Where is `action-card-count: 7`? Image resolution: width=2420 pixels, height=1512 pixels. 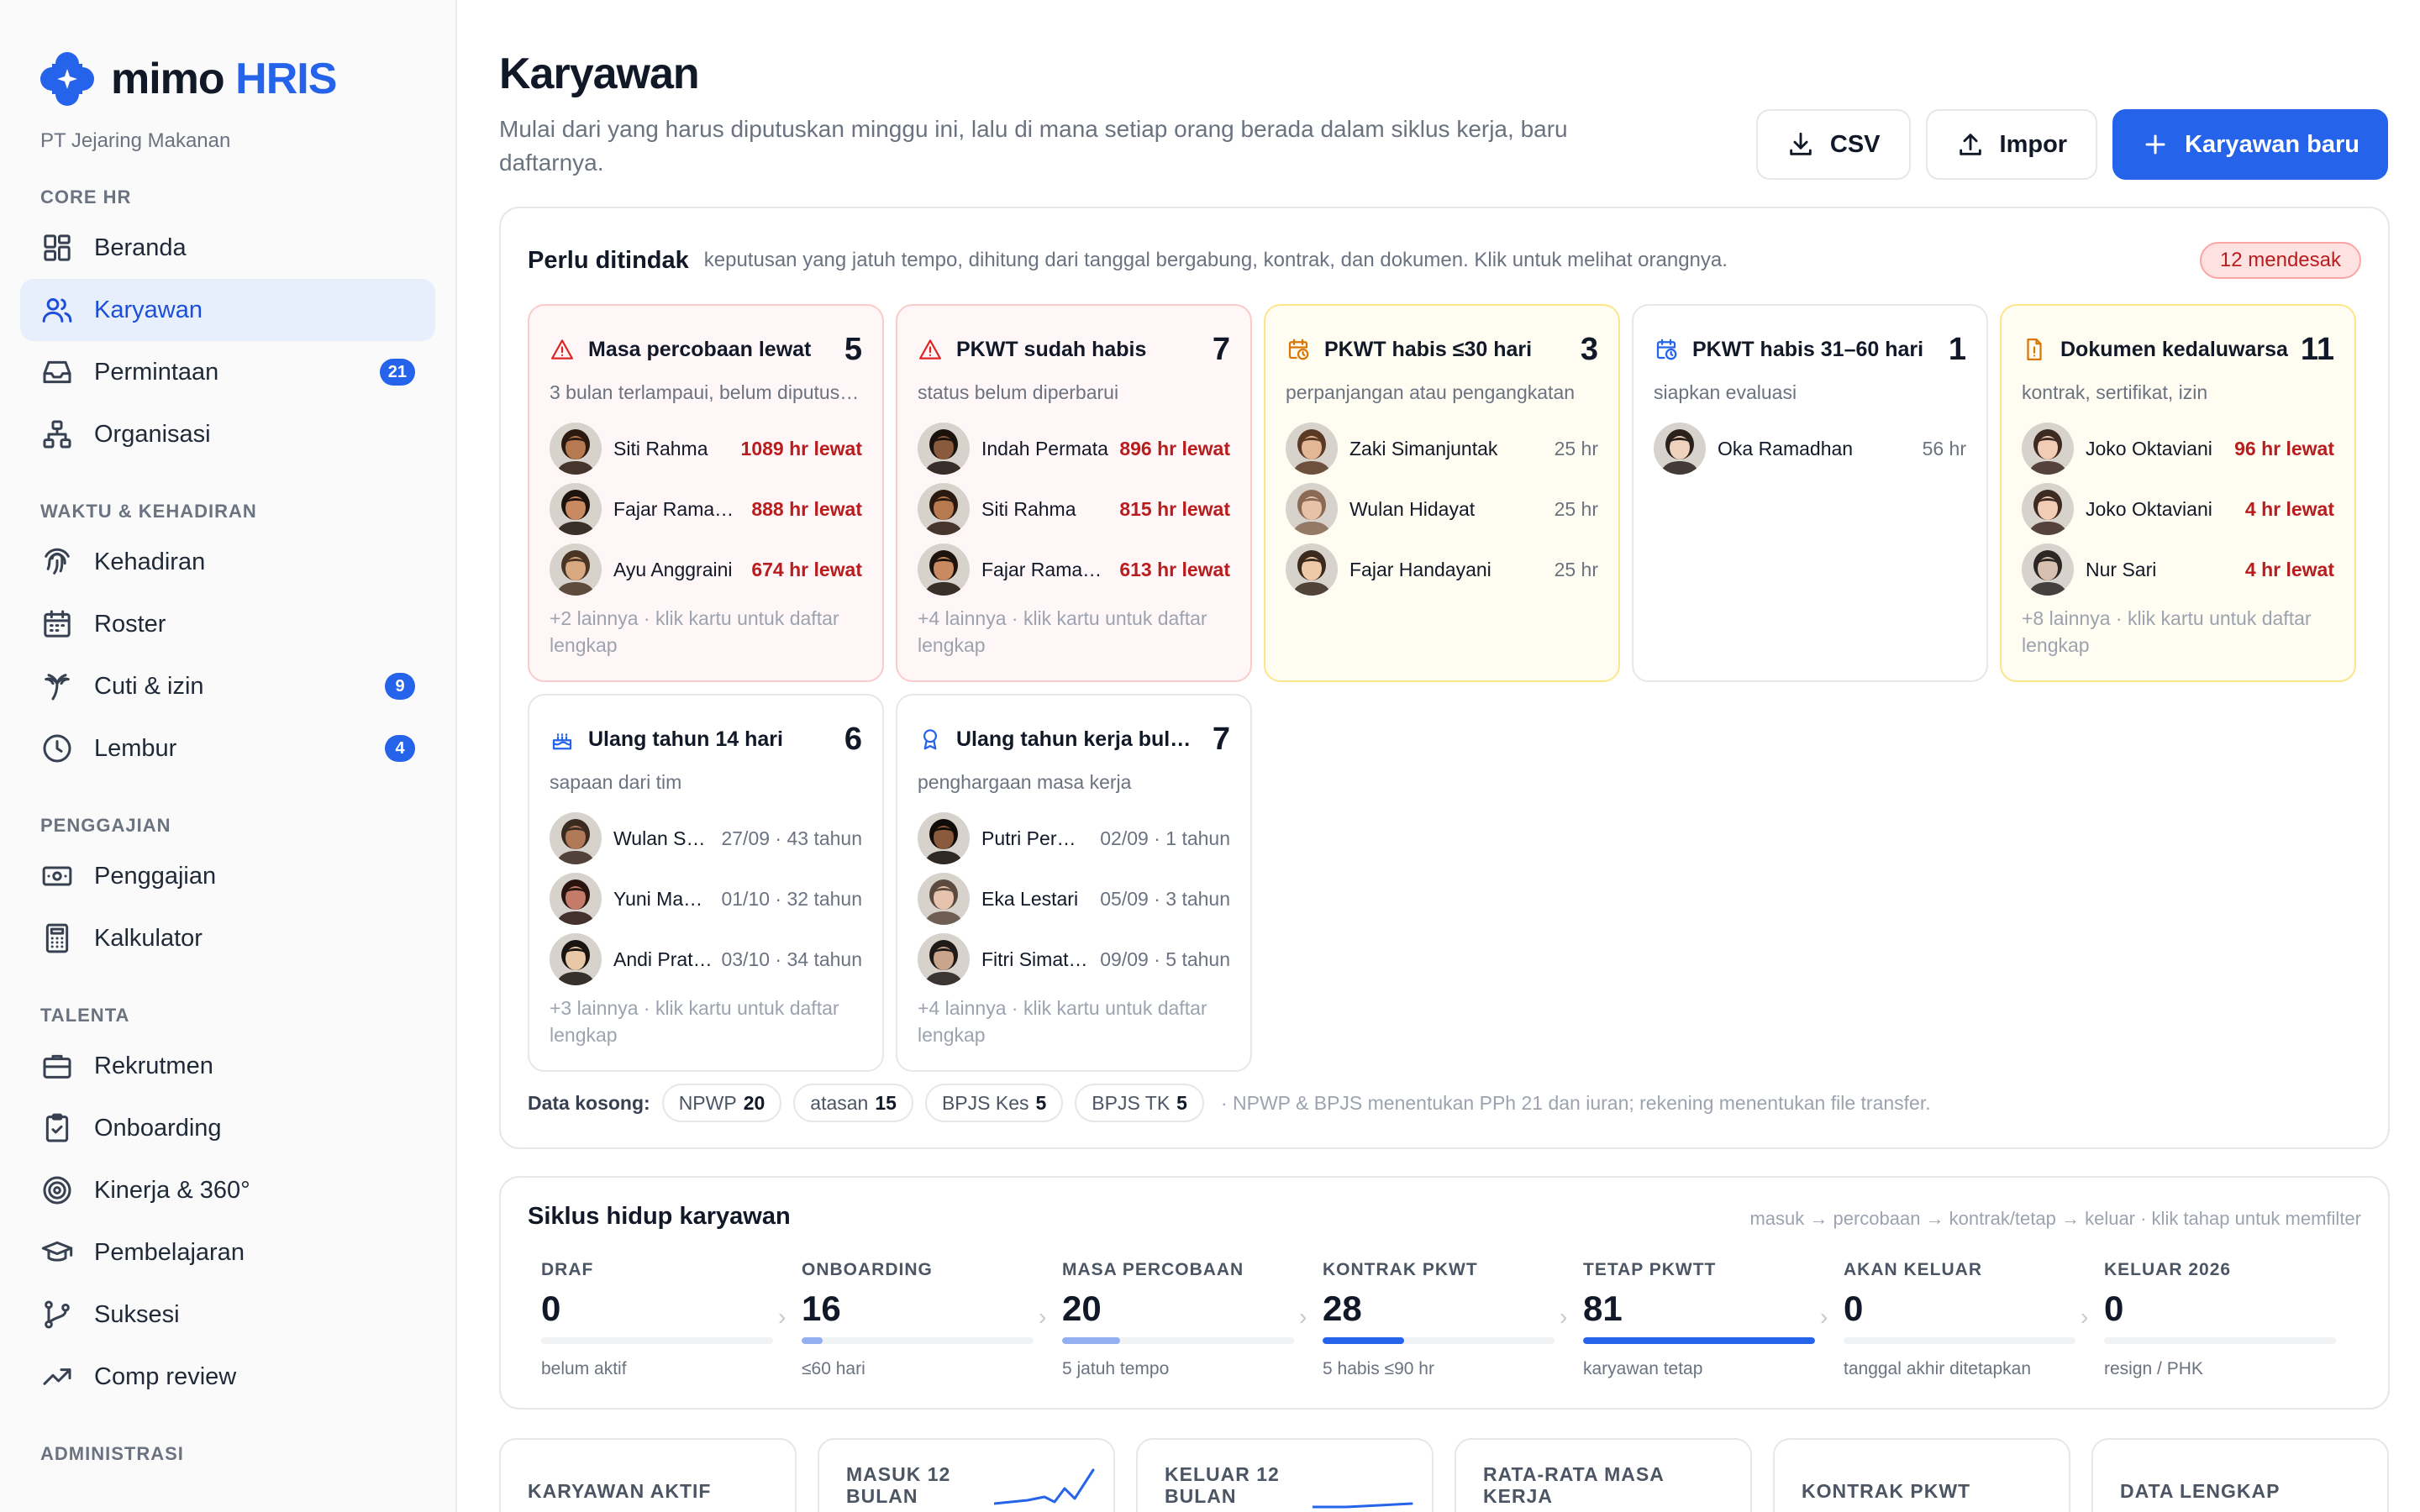
action-card-count: 7 is located at coordinates (1221, 739).